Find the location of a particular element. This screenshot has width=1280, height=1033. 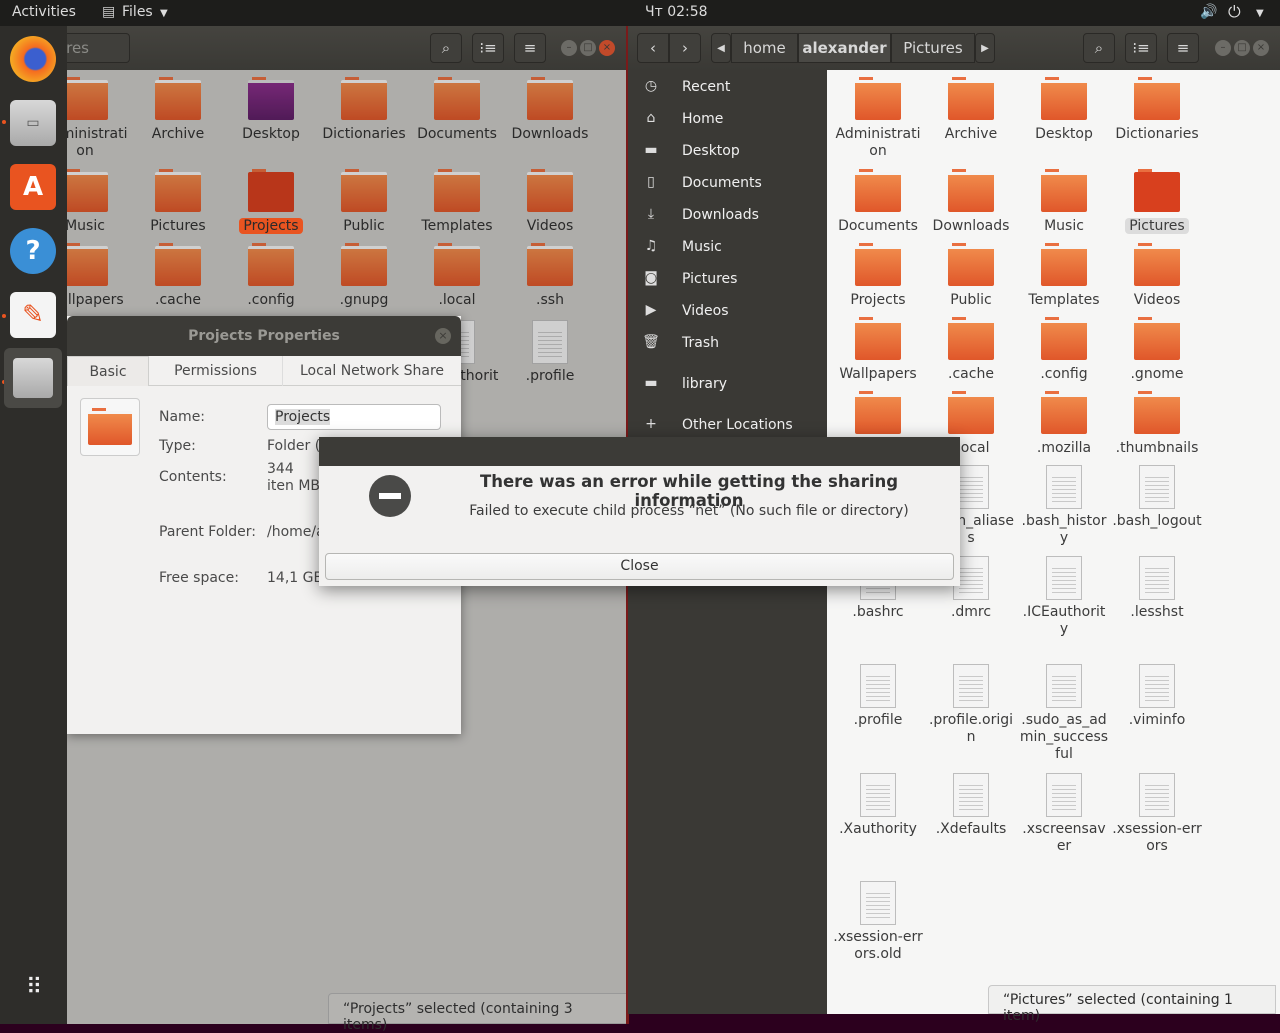

tab-permissions: Permissions is located at coordinates (216, 371).